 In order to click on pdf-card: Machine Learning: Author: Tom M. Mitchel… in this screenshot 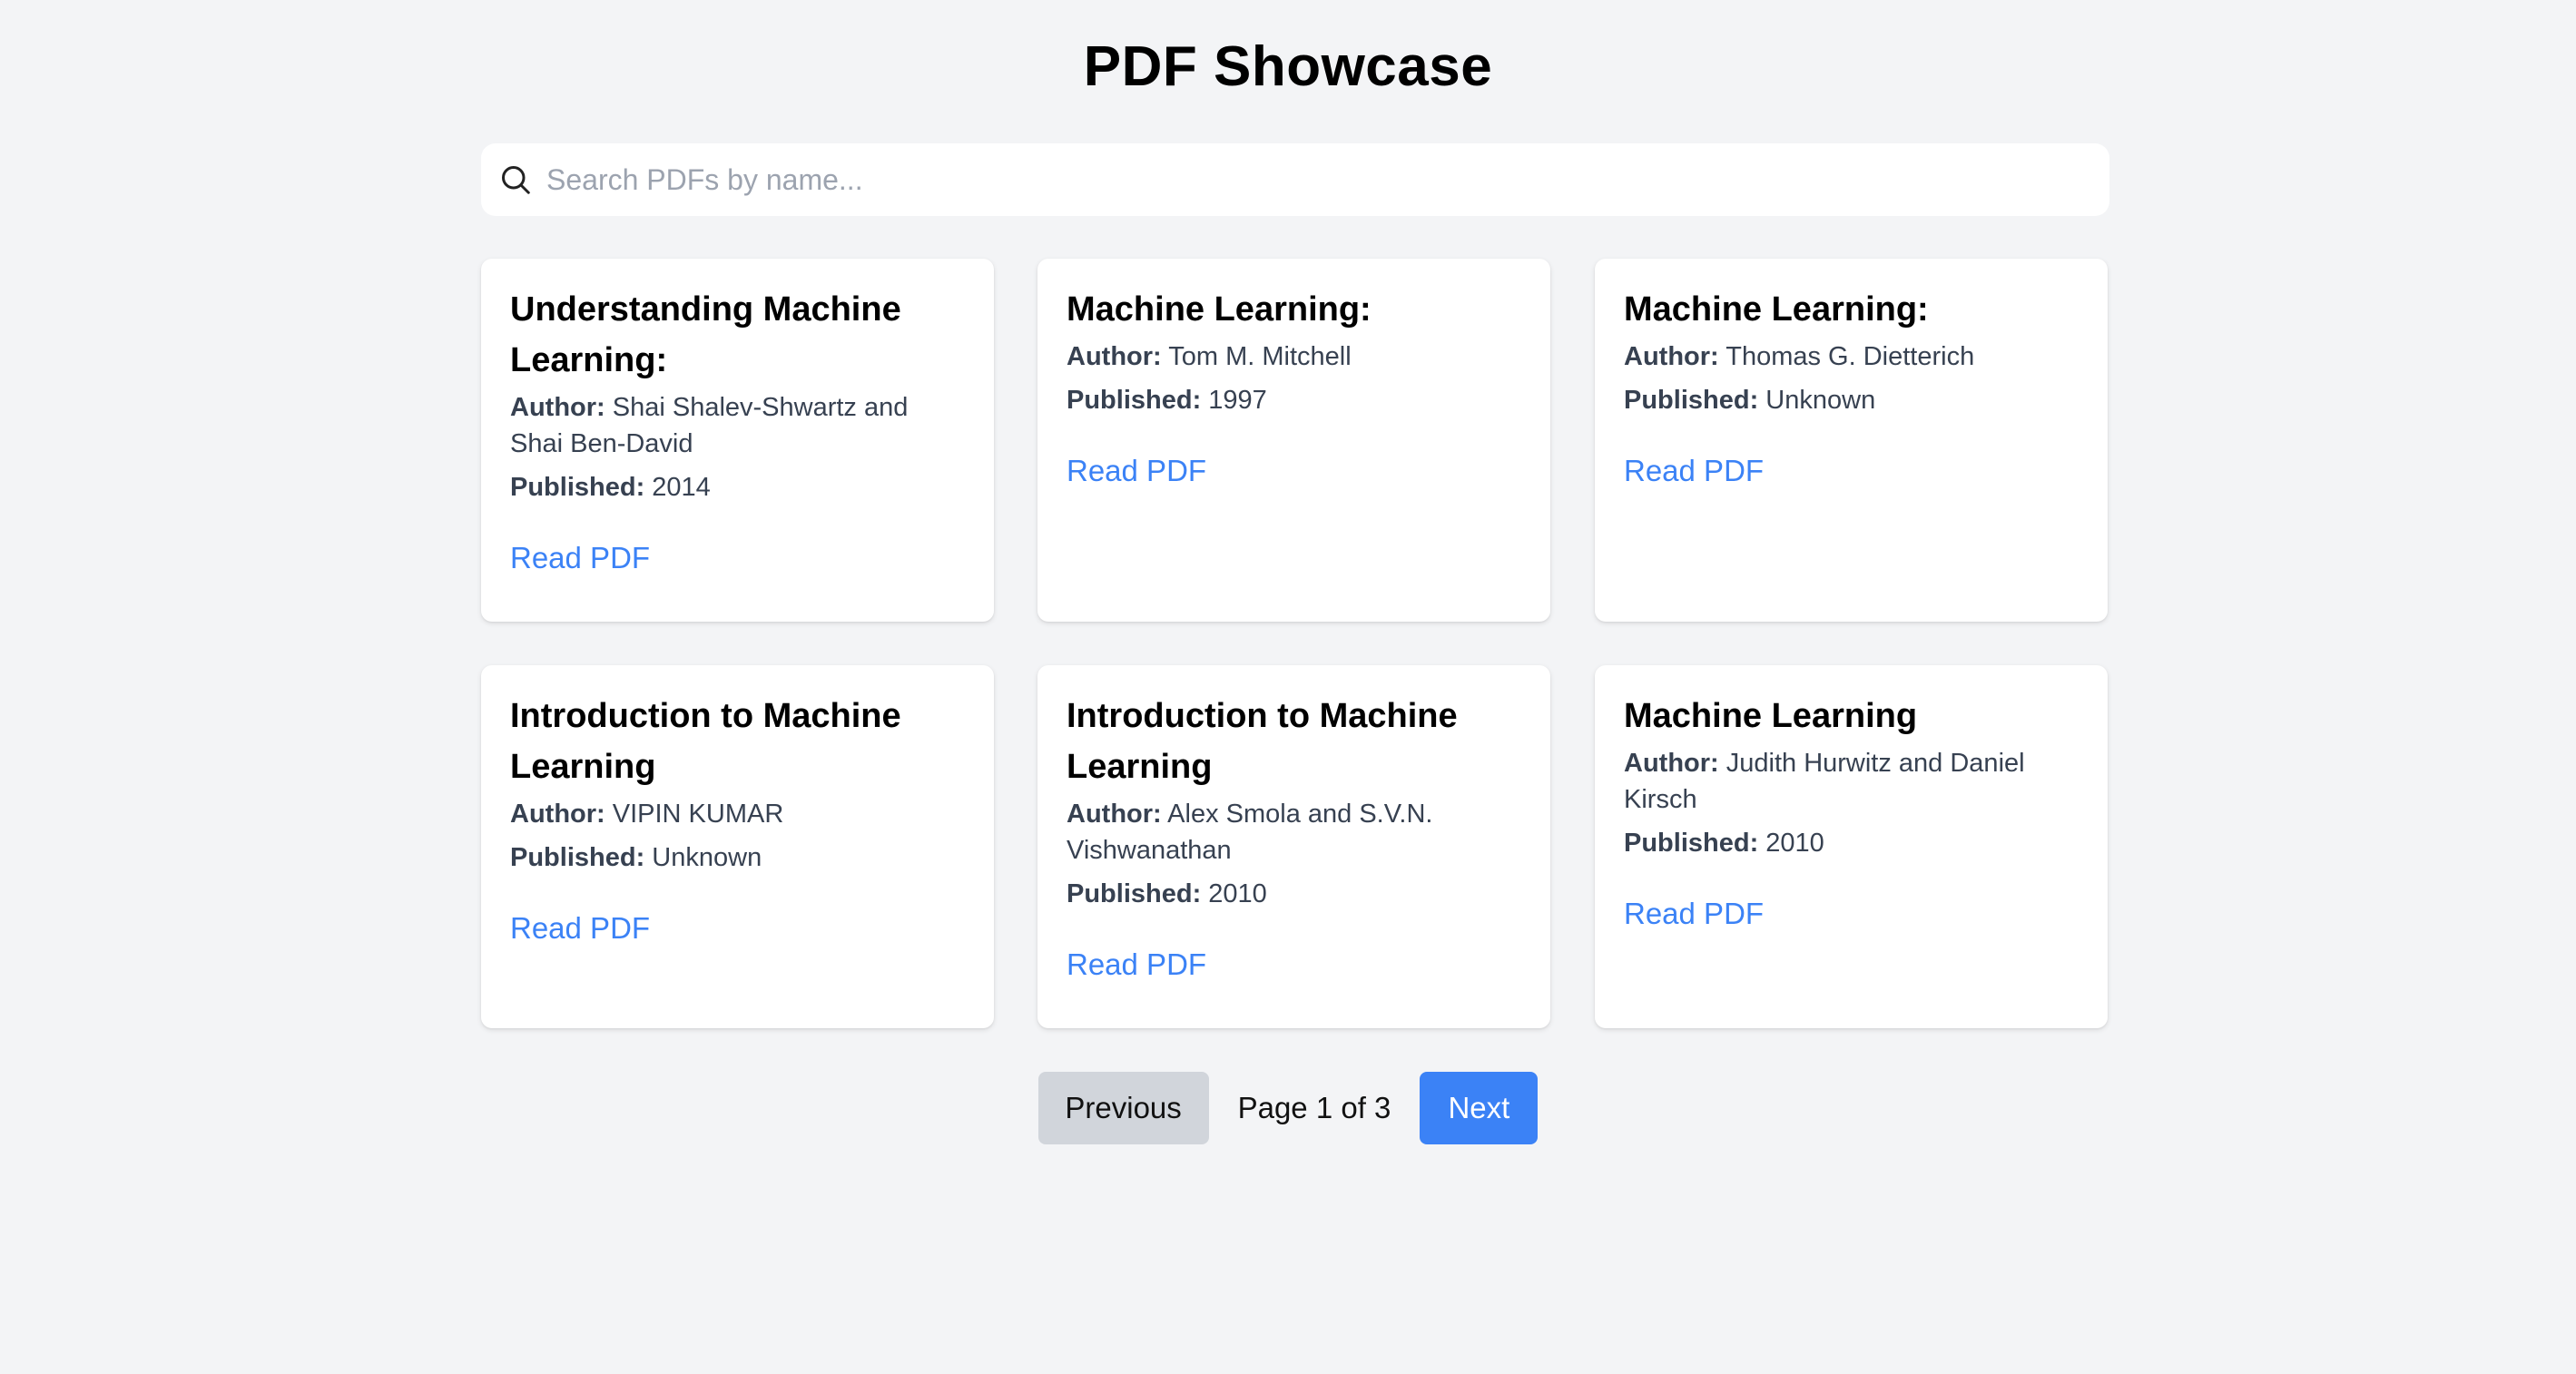, I will do `click(1293, 440)`.